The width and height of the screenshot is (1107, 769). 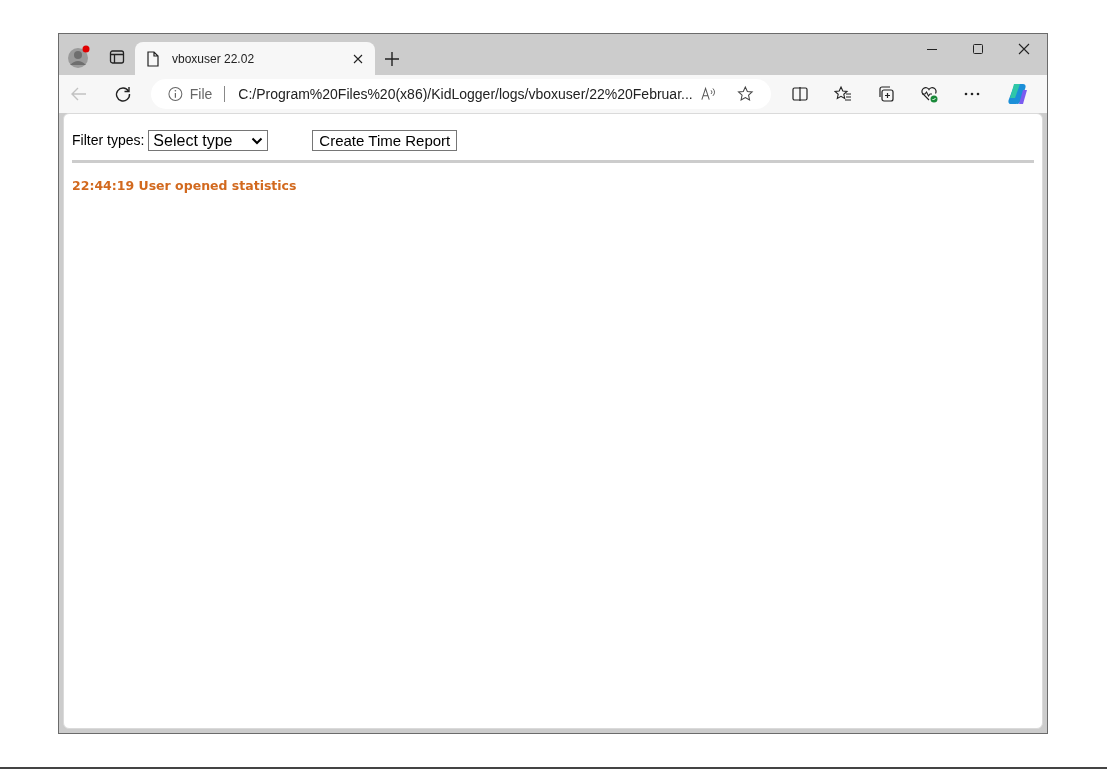 What do you see at coordinates (745, 94) in the screenshot?
I see `favorite-star-icon` at bounding box center [745, 94].